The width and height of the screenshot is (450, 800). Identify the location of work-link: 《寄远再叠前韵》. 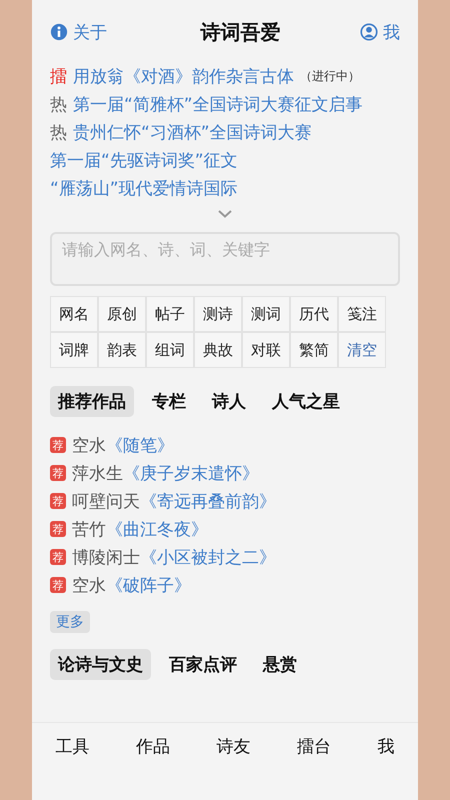
(208, 501).